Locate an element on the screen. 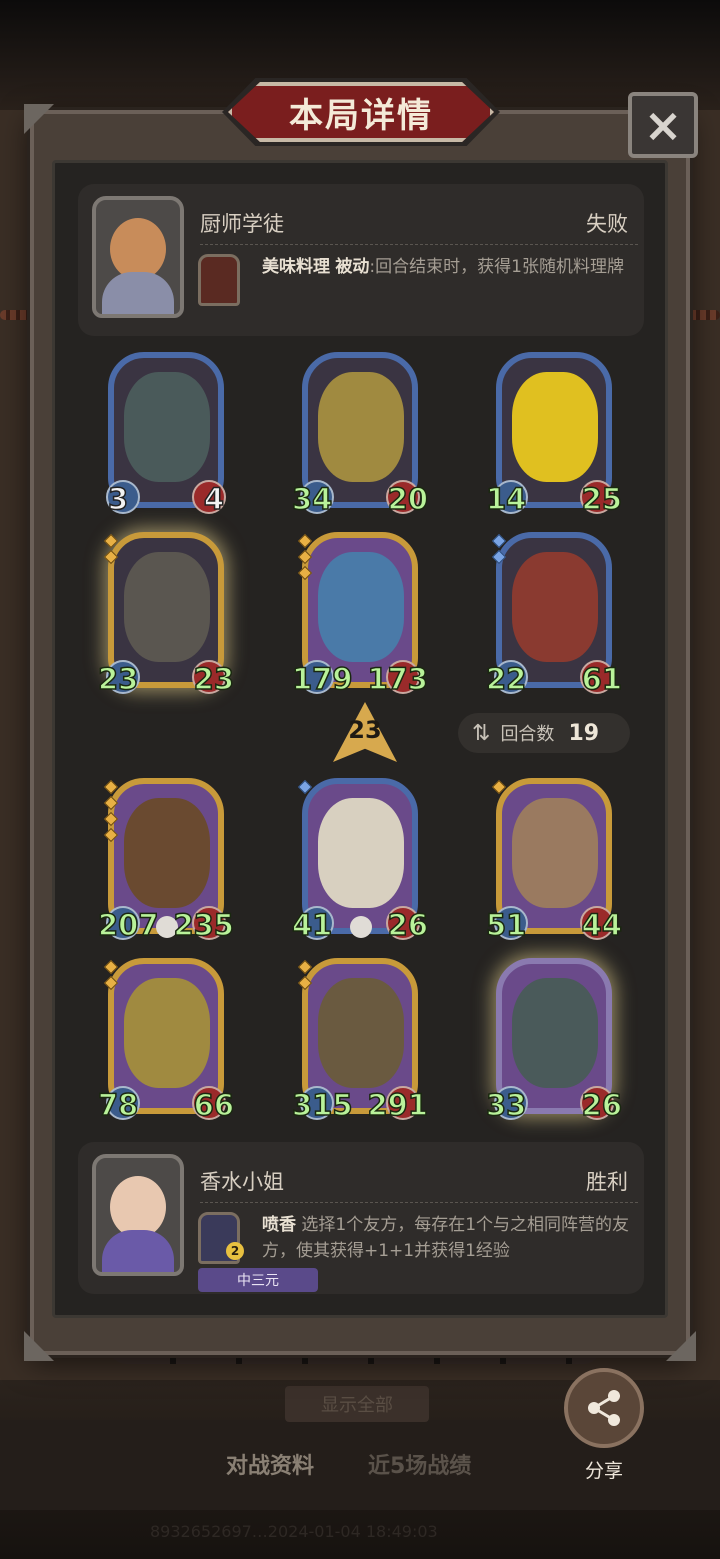 This screenshot has height=1559, width=720. round-label: 回合数 is located at coordinates (527, 734).